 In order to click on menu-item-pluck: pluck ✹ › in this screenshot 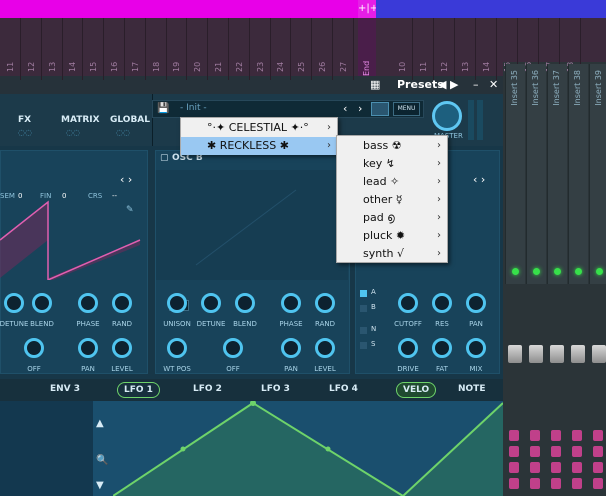, I will do `click(392, 236)`.